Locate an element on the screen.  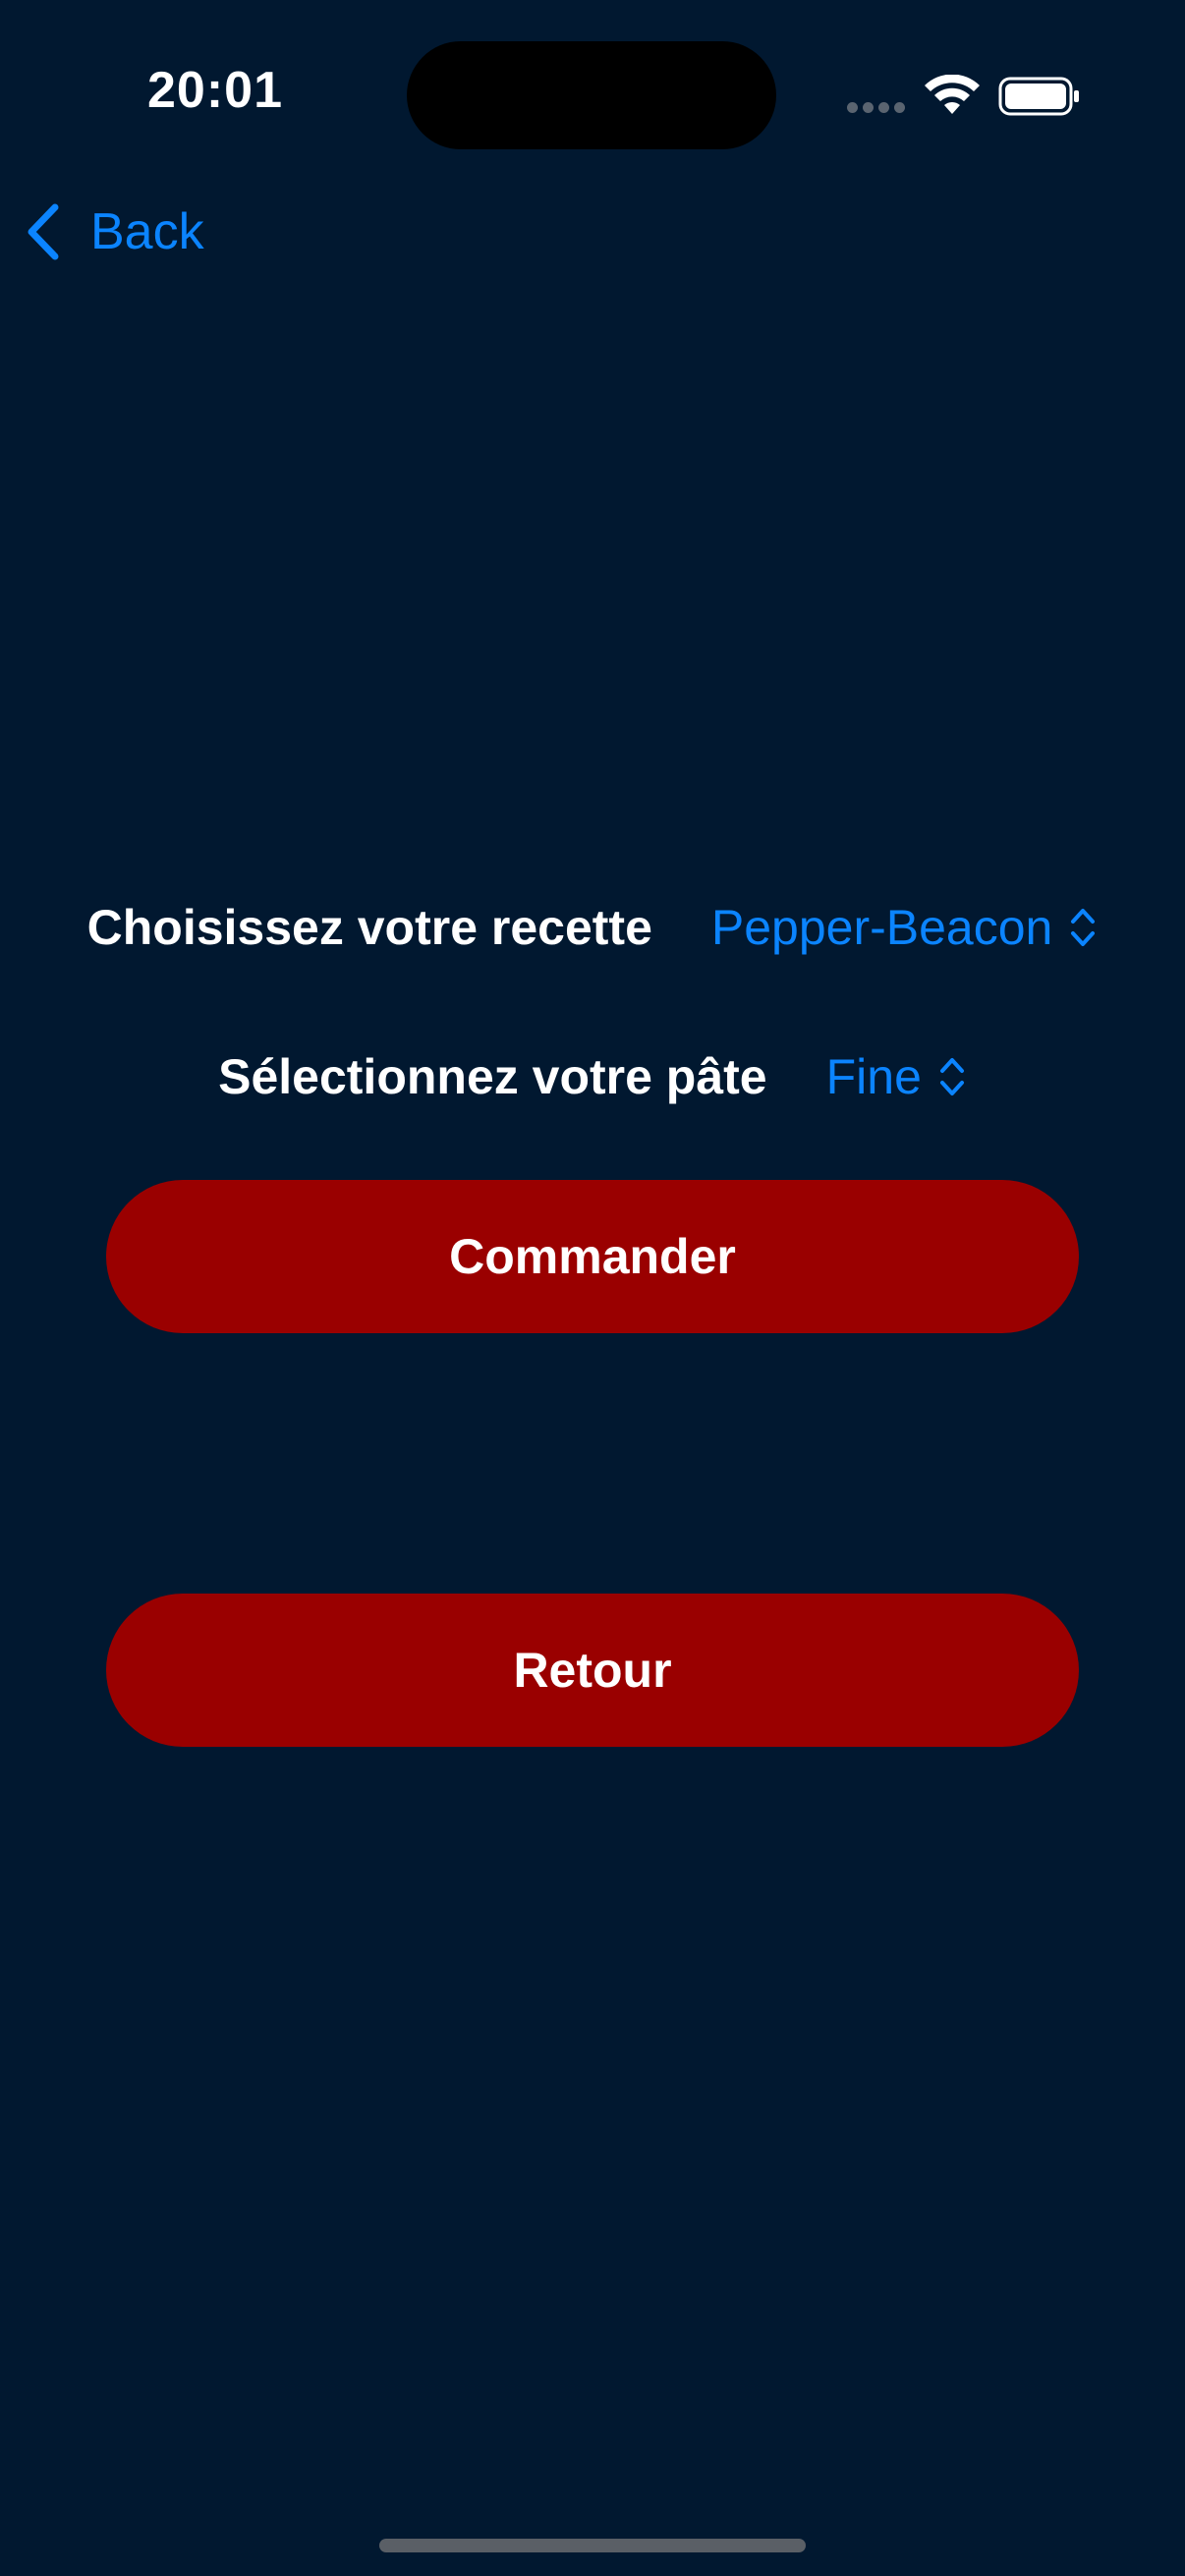
recipe-row: Choisissez votre recette Pepper-Beacon is located at coordinates (592, 927).